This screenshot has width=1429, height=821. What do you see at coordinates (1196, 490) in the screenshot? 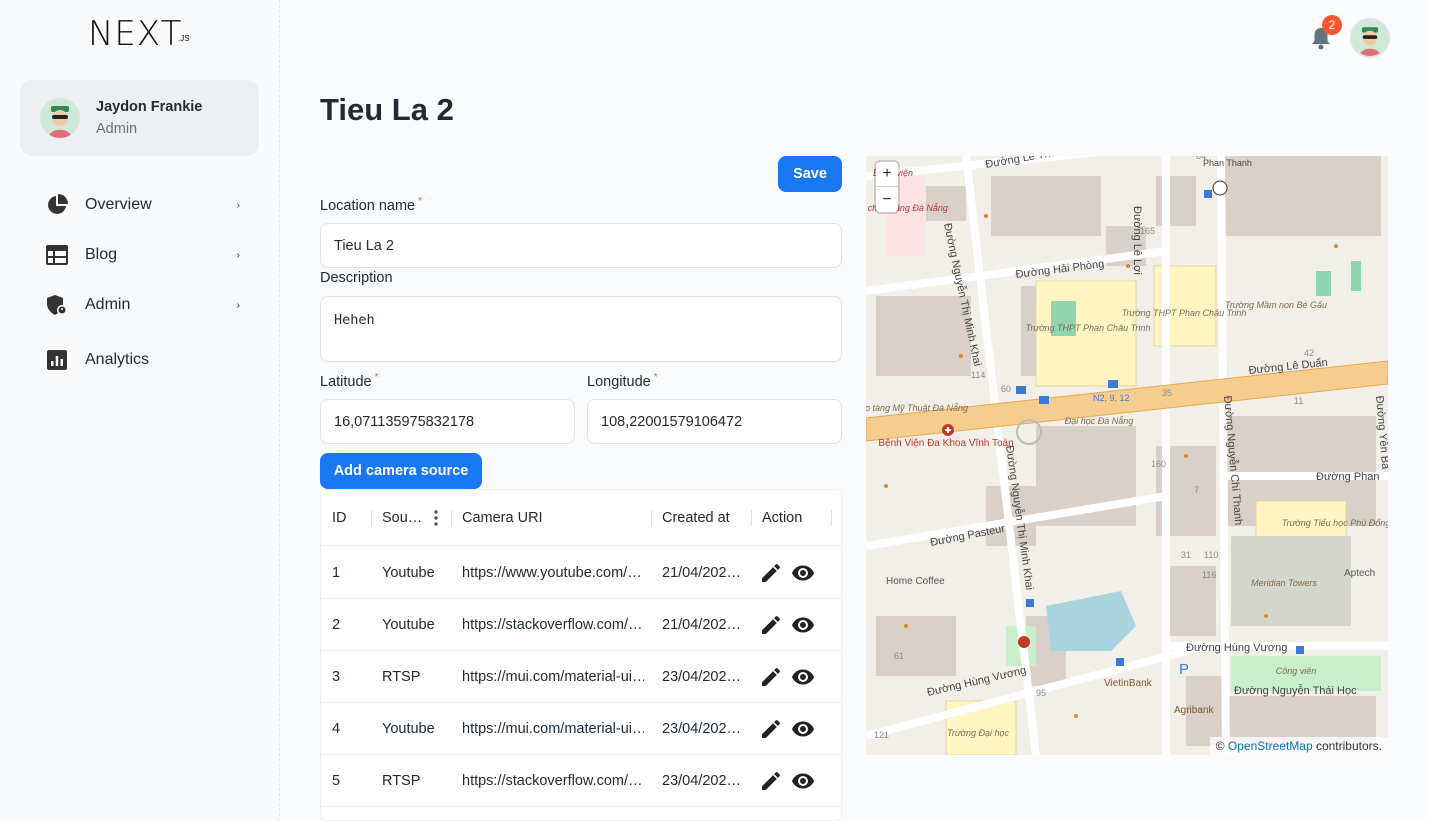
I see `house-number: 7` at bounding box center [1196, 490].